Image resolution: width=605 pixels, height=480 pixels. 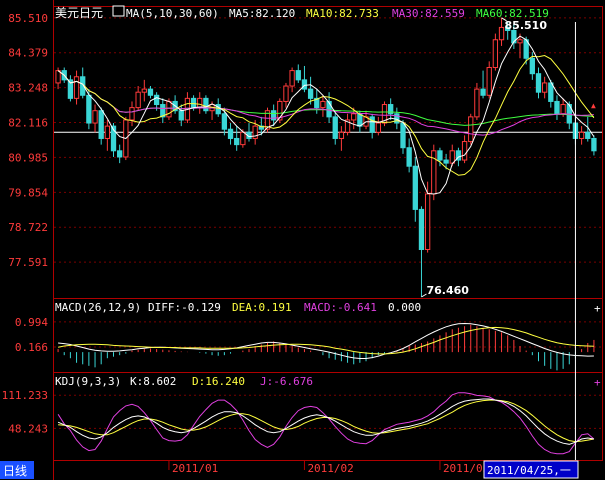 I want to click on kdj-add-button: +, so click(x=597, y=382).